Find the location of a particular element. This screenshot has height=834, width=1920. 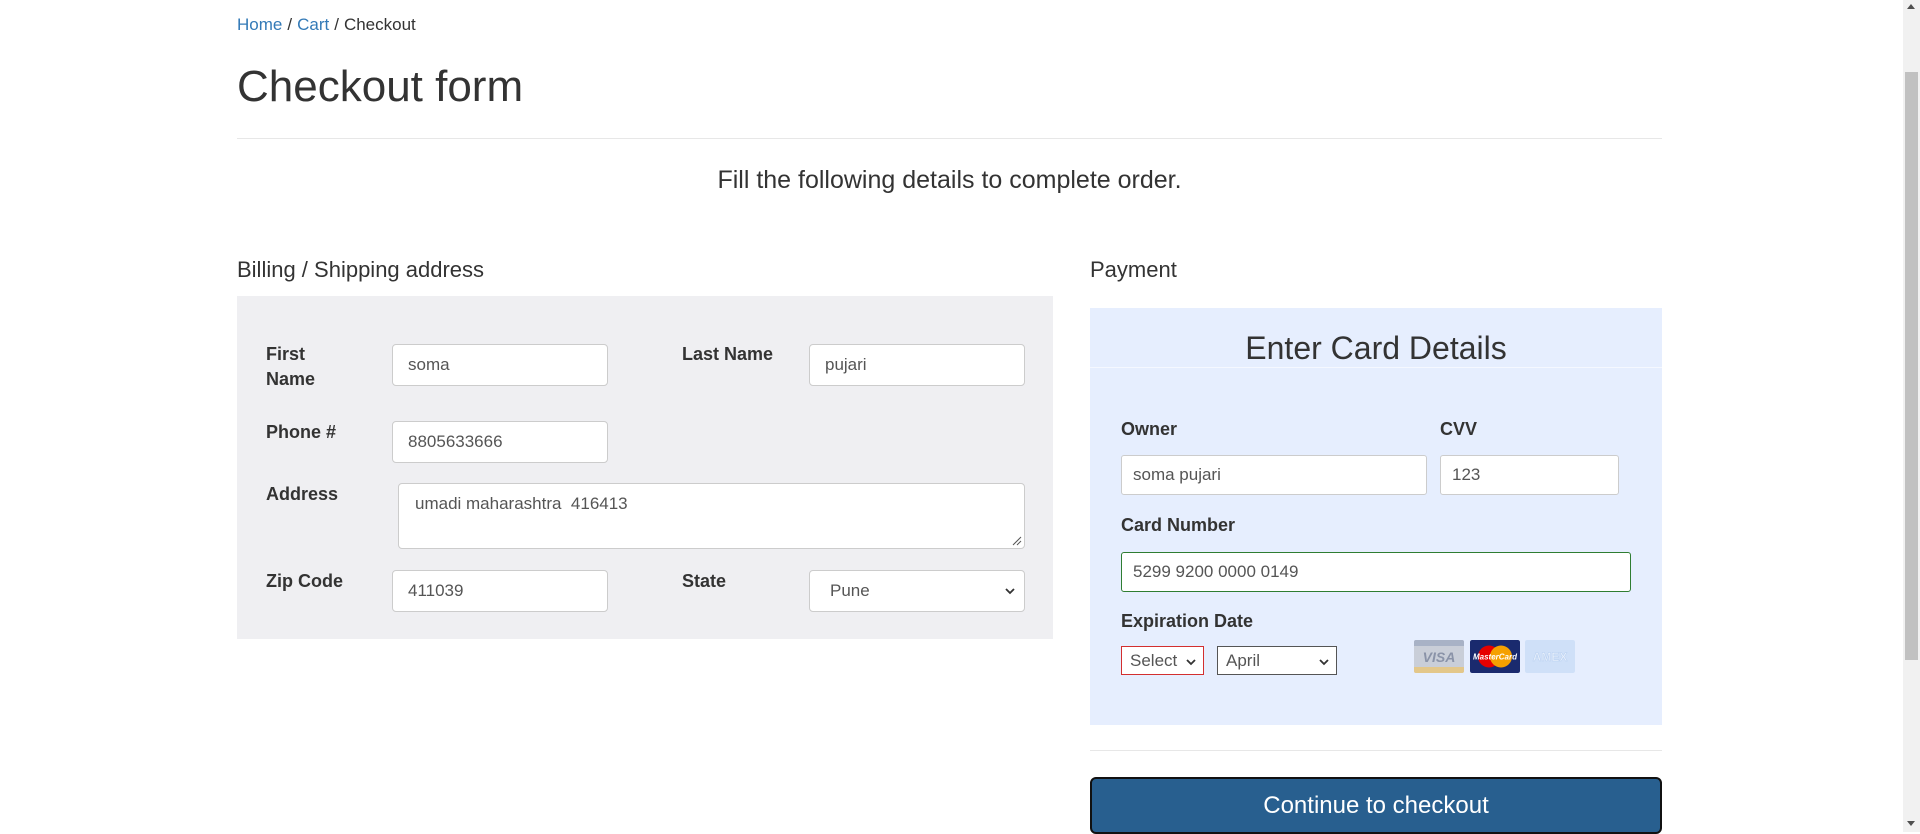

address-label: Address is located at coordinates (302, 494).